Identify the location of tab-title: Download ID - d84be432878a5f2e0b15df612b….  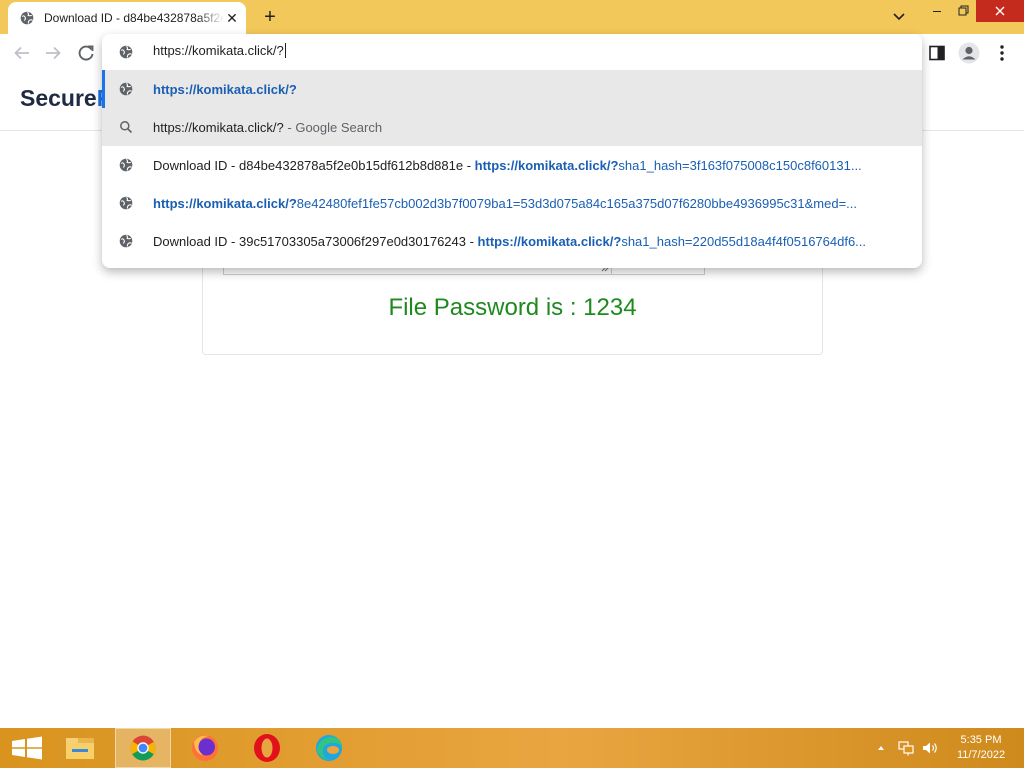
(134, 18).